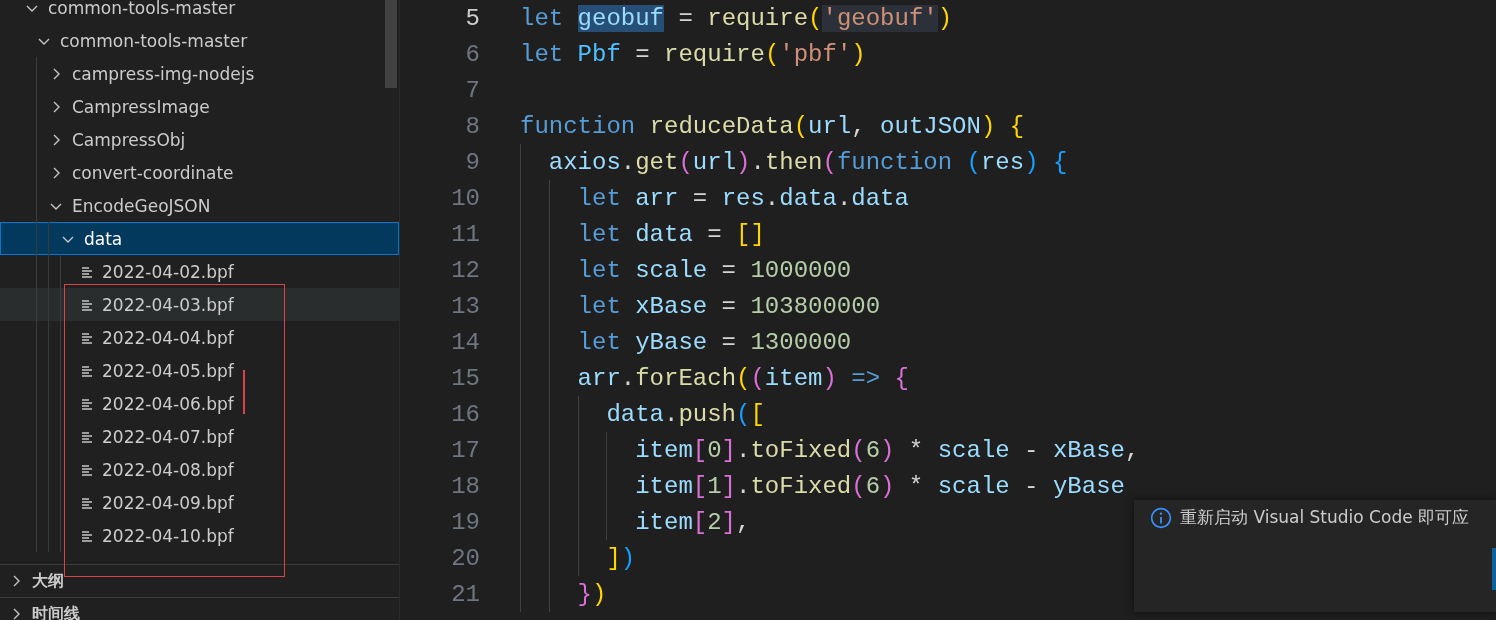 The height and width of the screenshot is (620, 1496). I want to click on code-line: item[2],, so click(693, 522).